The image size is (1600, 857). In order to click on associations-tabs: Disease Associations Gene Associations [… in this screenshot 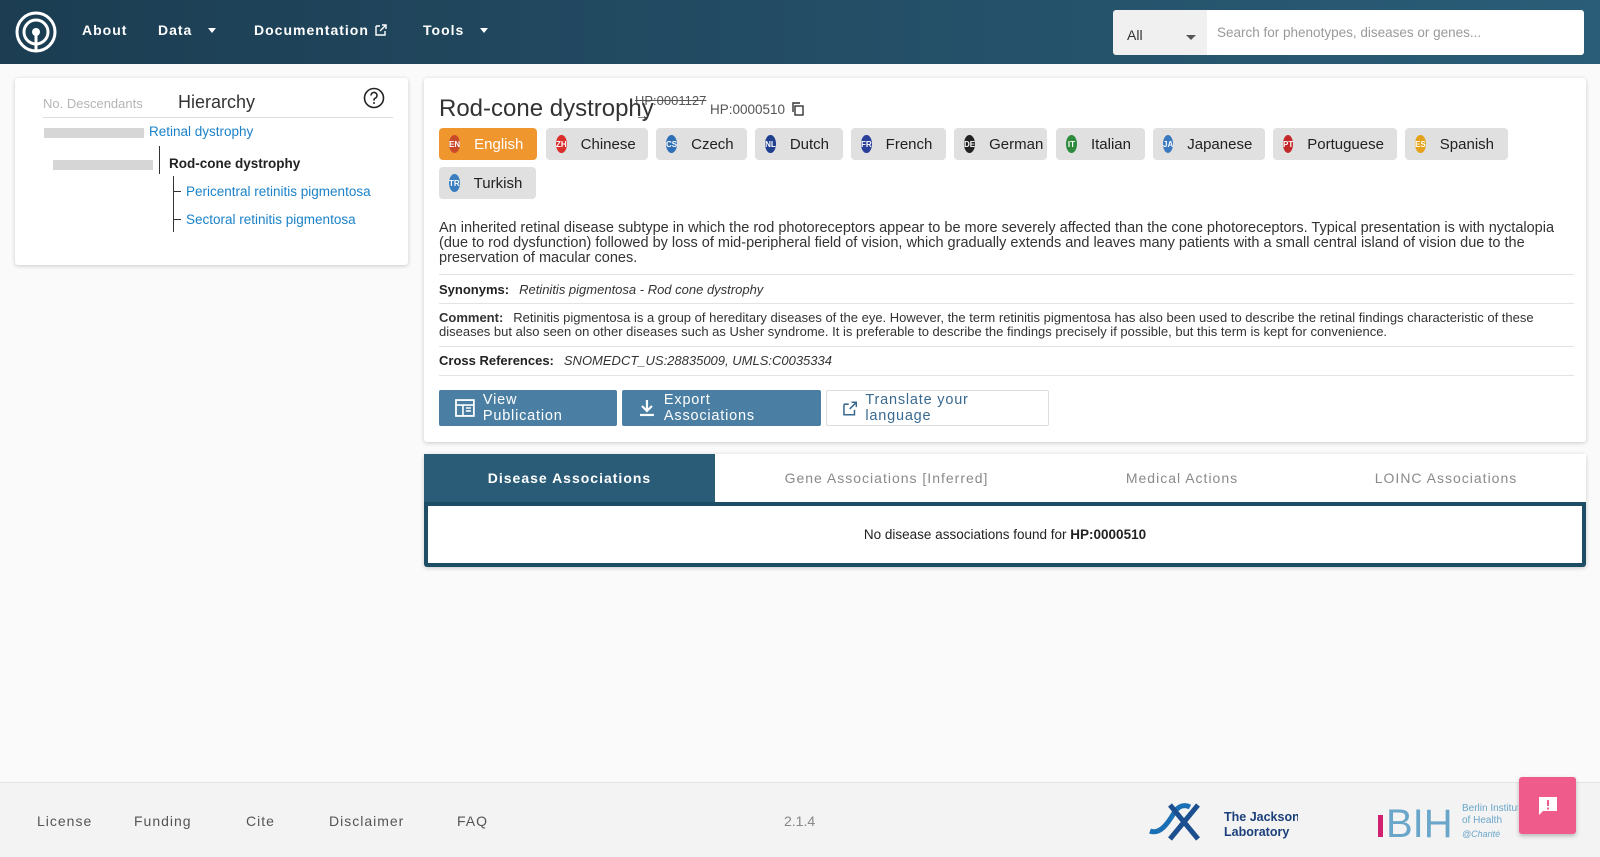, I will do `click(1005, 478)`.